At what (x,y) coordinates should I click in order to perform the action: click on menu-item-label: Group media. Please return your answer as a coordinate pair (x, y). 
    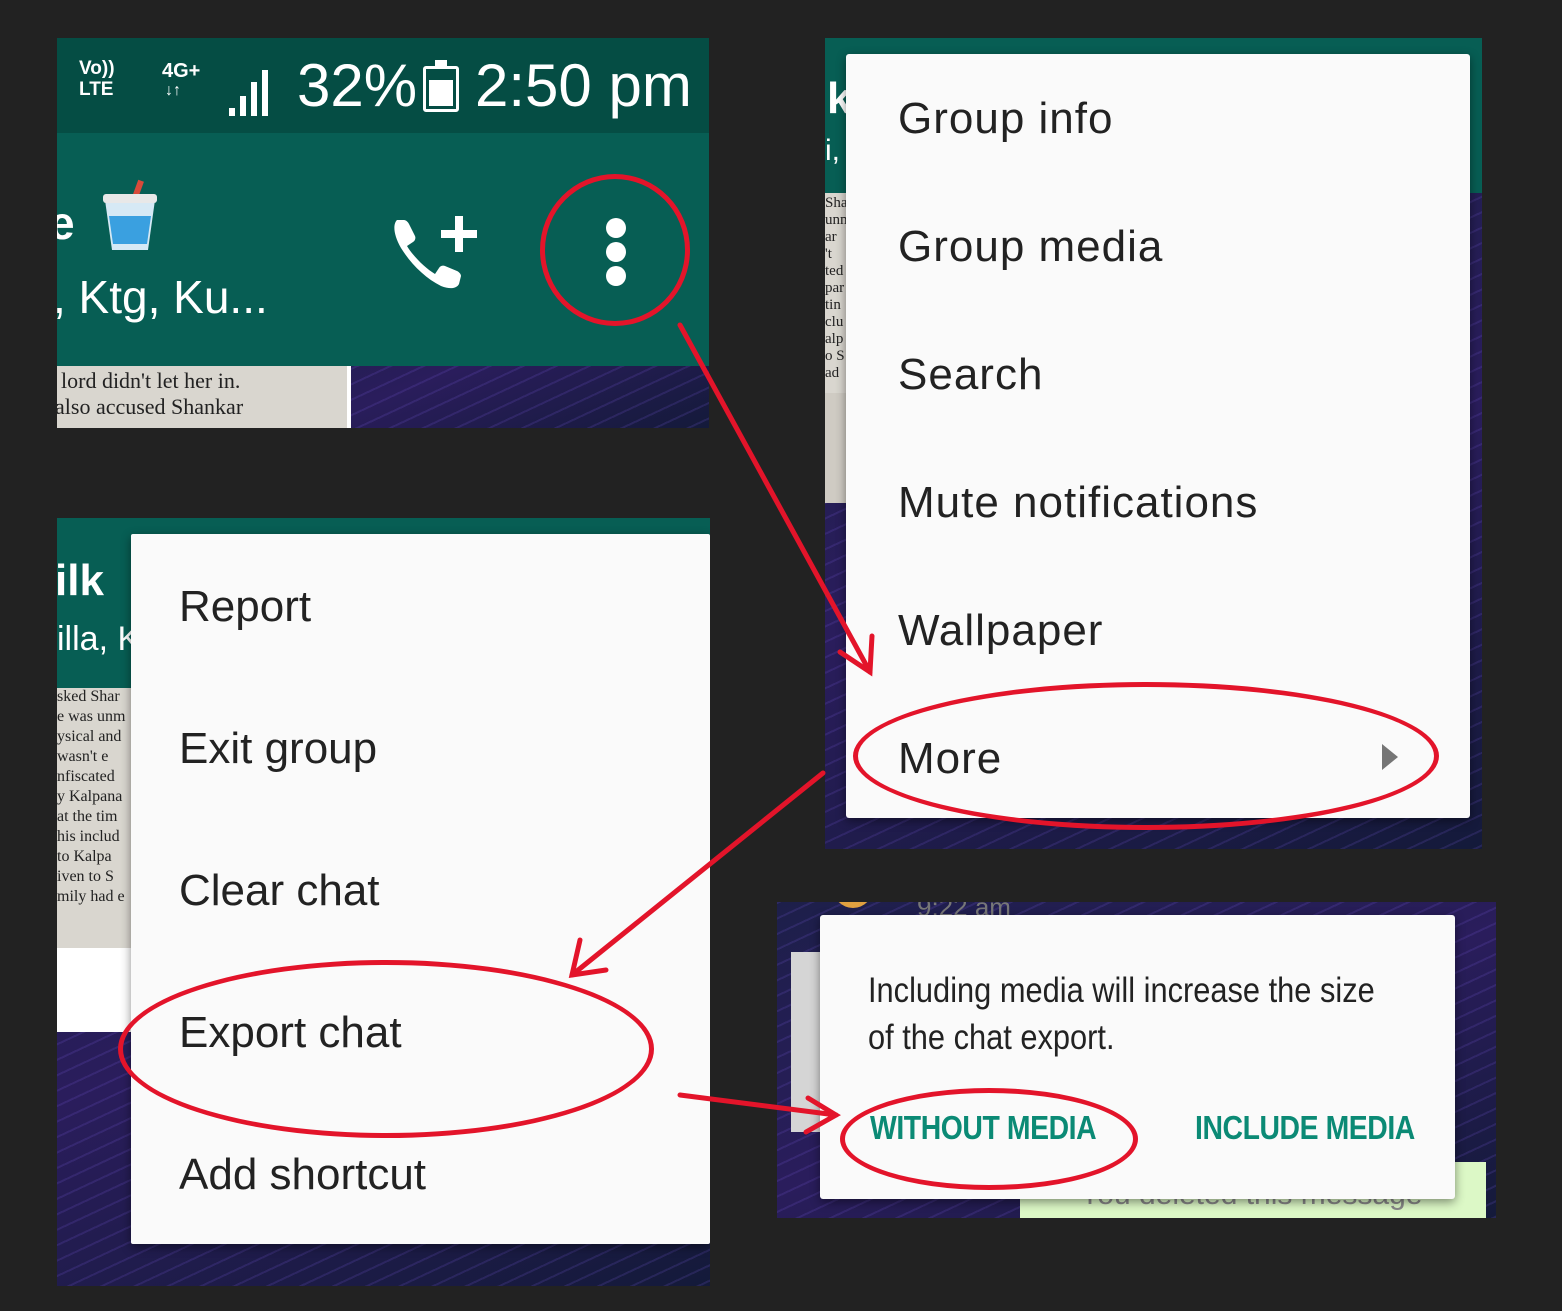
    Looking at the image, I should click on (1031, 246).